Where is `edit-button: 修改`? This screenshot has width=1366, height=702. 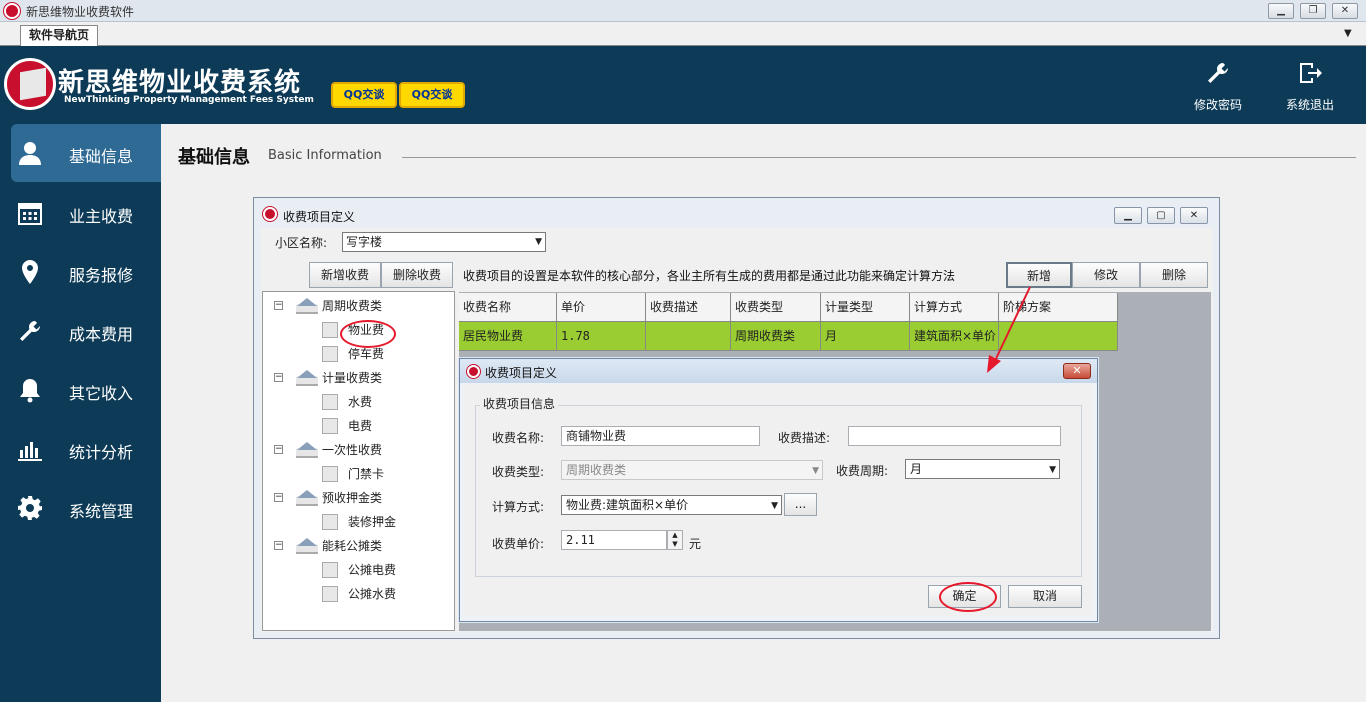
edit-button: 修改 is located at coordinates (1106, 275).